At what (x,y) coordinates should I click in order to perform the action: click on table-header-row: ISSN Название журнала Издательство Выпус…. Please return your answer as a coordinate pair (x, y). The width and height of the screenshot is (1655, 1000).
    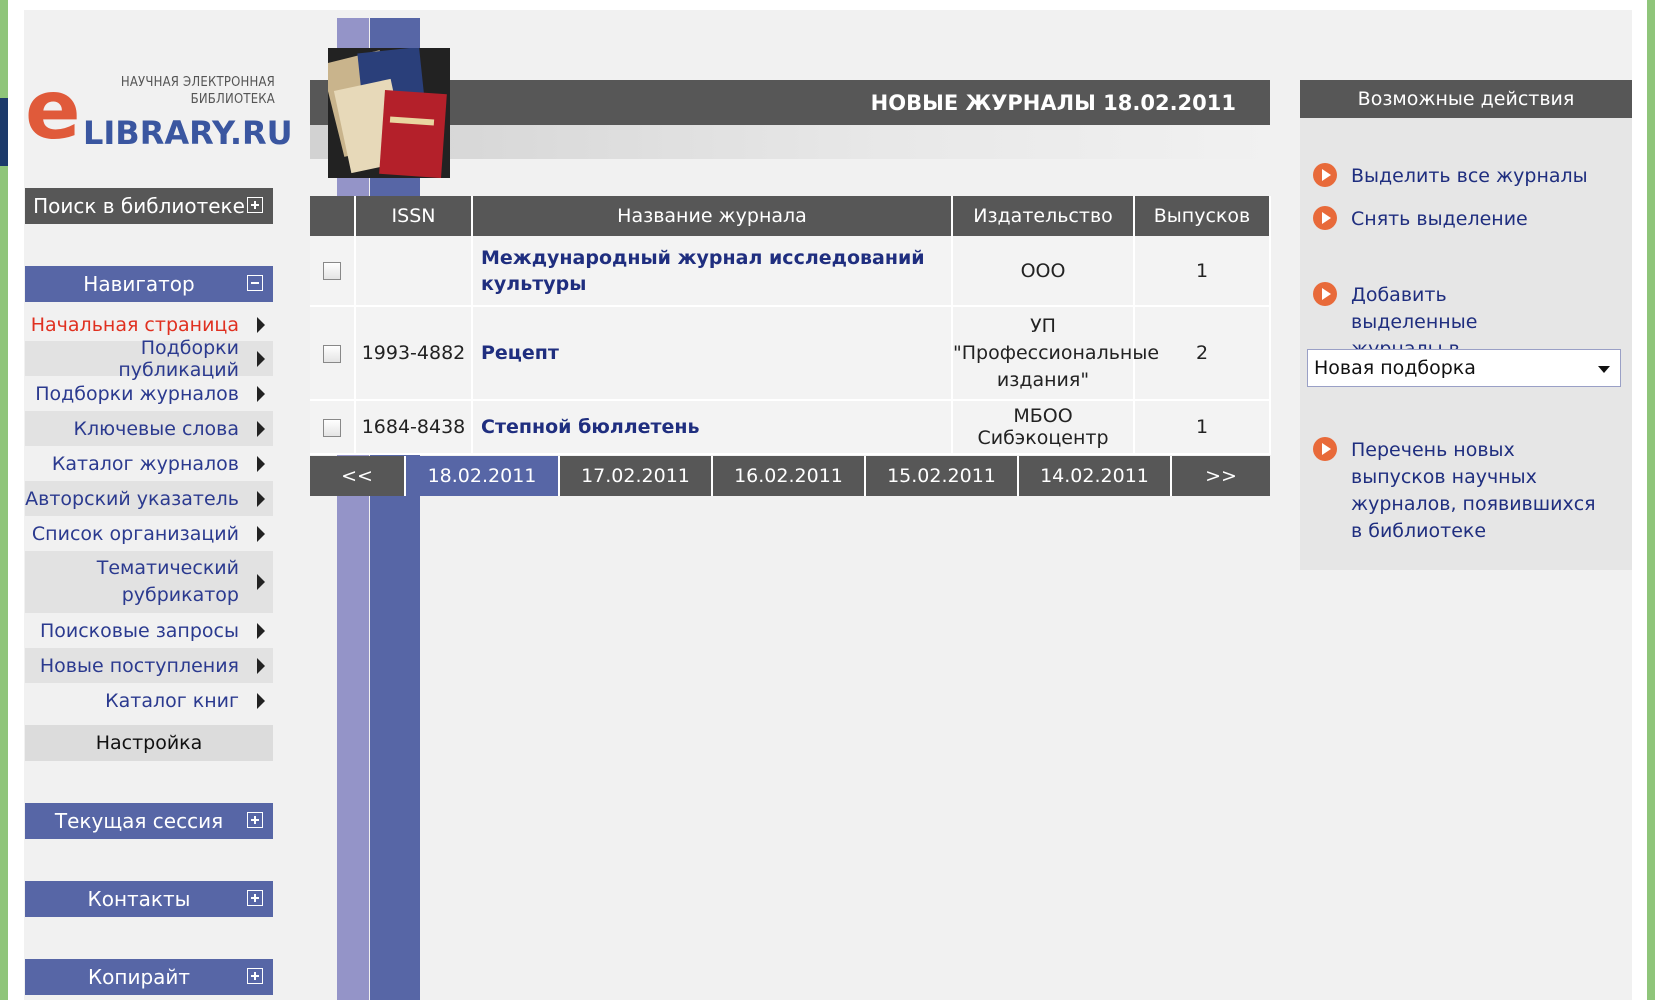
    Looking at the image, I should click on (790, 216).